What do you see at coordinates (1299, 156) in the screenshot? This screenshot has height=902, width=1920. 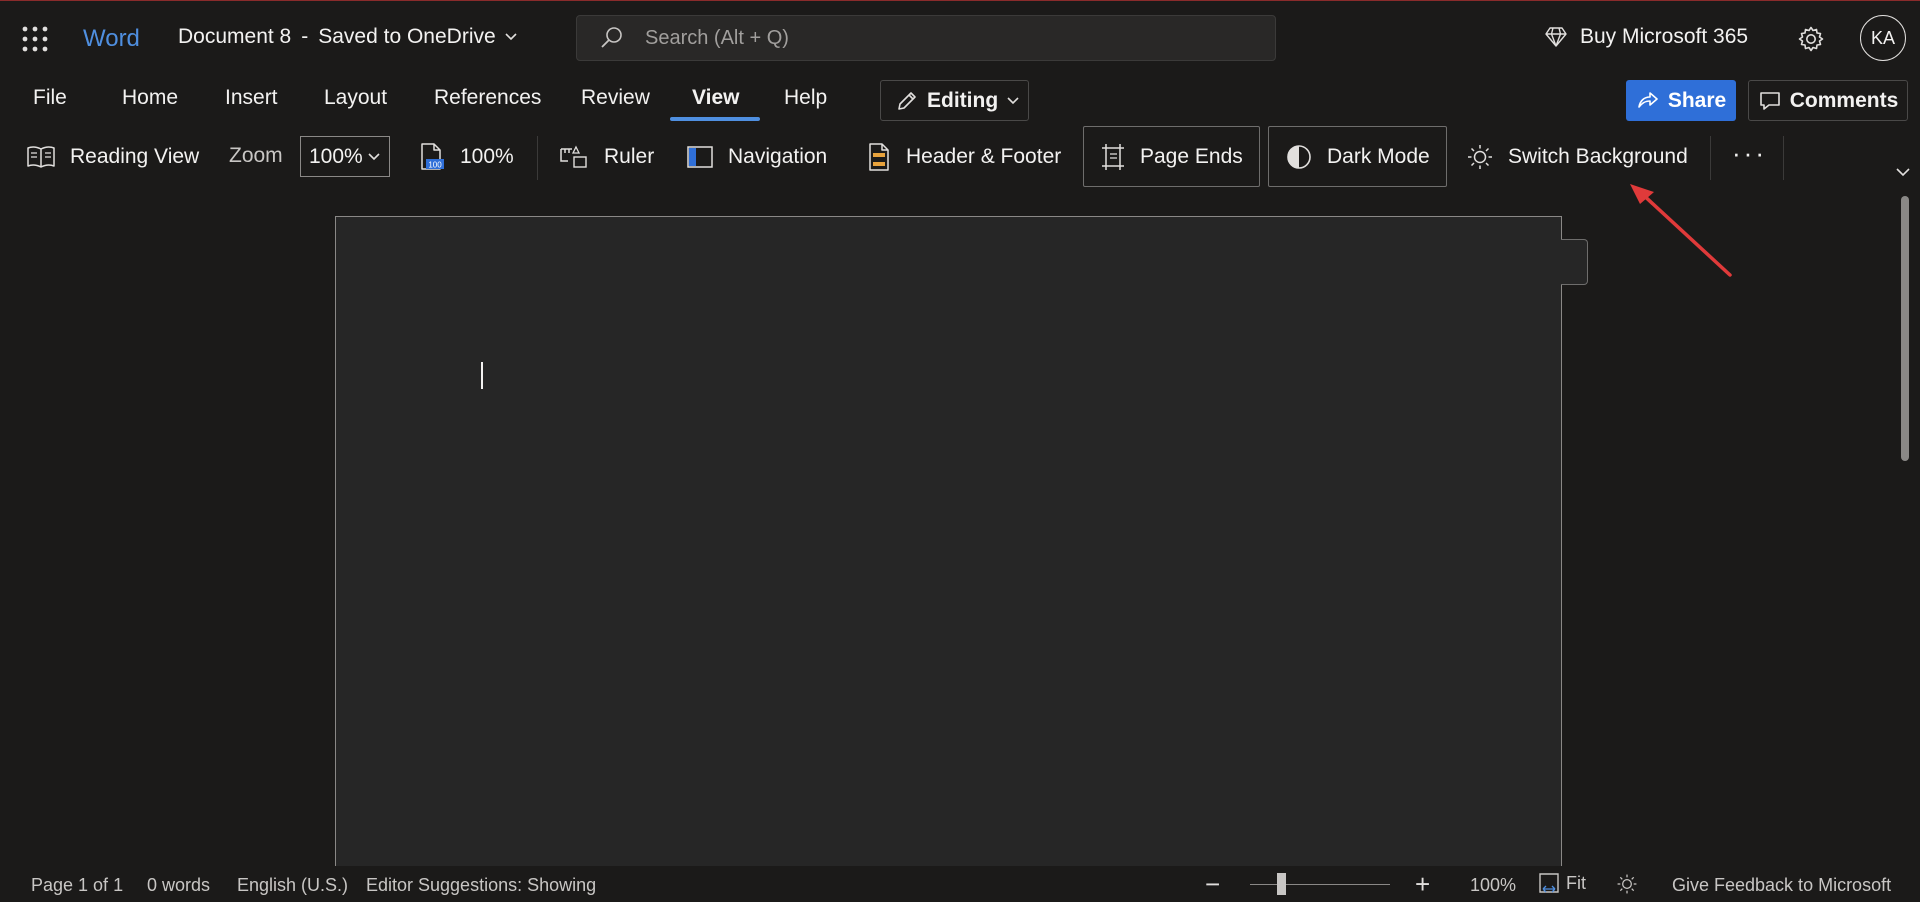 I see `contrast-icon` at bounding box center [1299, 156].